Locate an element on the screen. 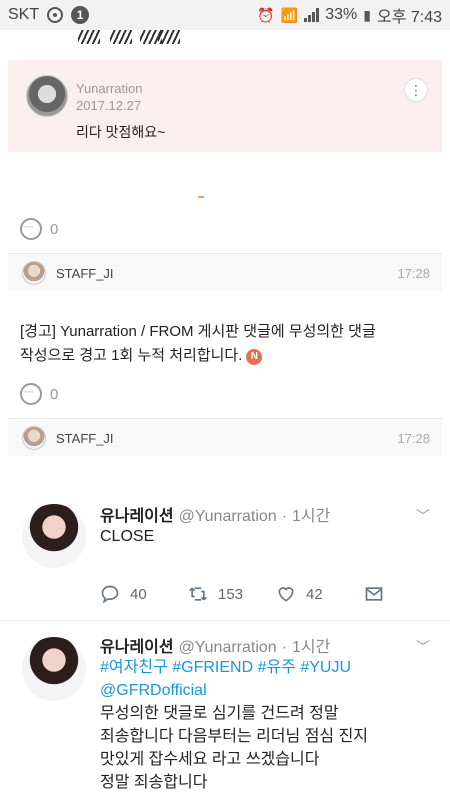 This screenshot has height=800, width=450. heart-icon is located at coordinates (286, 594).